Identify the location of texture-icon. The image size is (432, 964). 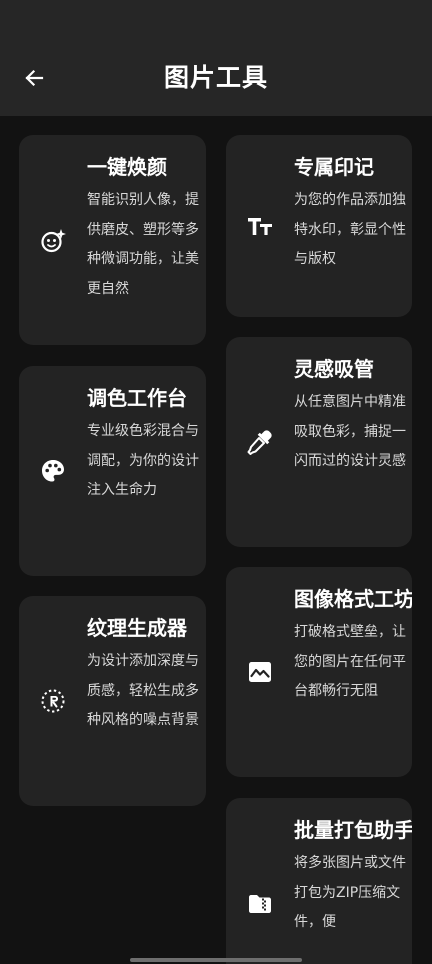
(53, 701).